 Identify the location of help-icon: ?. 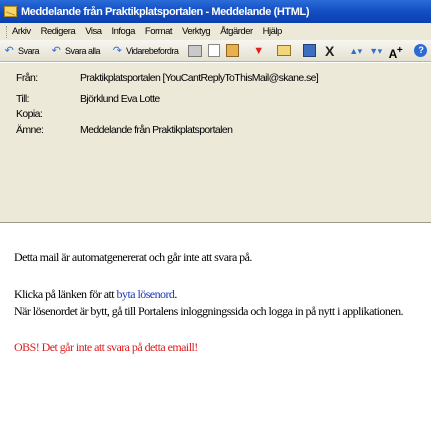
(421, 50).